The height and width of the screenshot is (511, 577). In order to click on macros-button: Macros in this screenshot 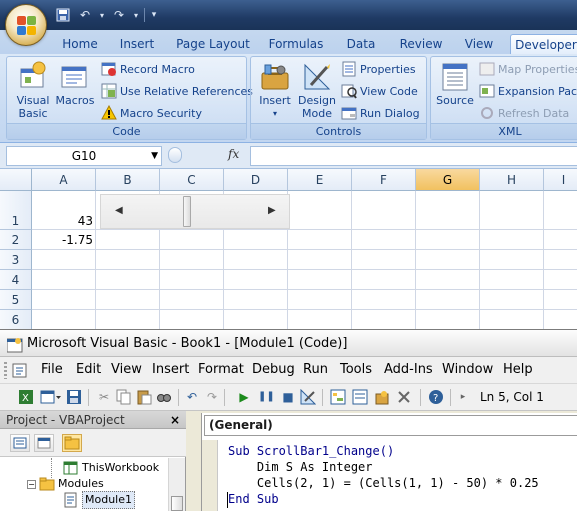, I will do `click(75, 91)`.